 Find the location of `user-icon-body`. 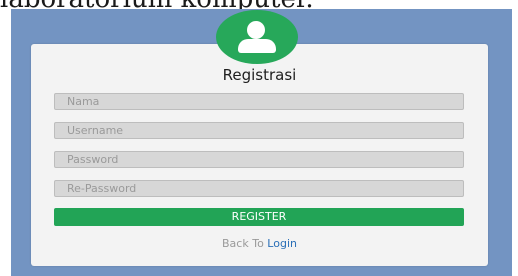

user-icon-body is located at coordinates (257, 46).